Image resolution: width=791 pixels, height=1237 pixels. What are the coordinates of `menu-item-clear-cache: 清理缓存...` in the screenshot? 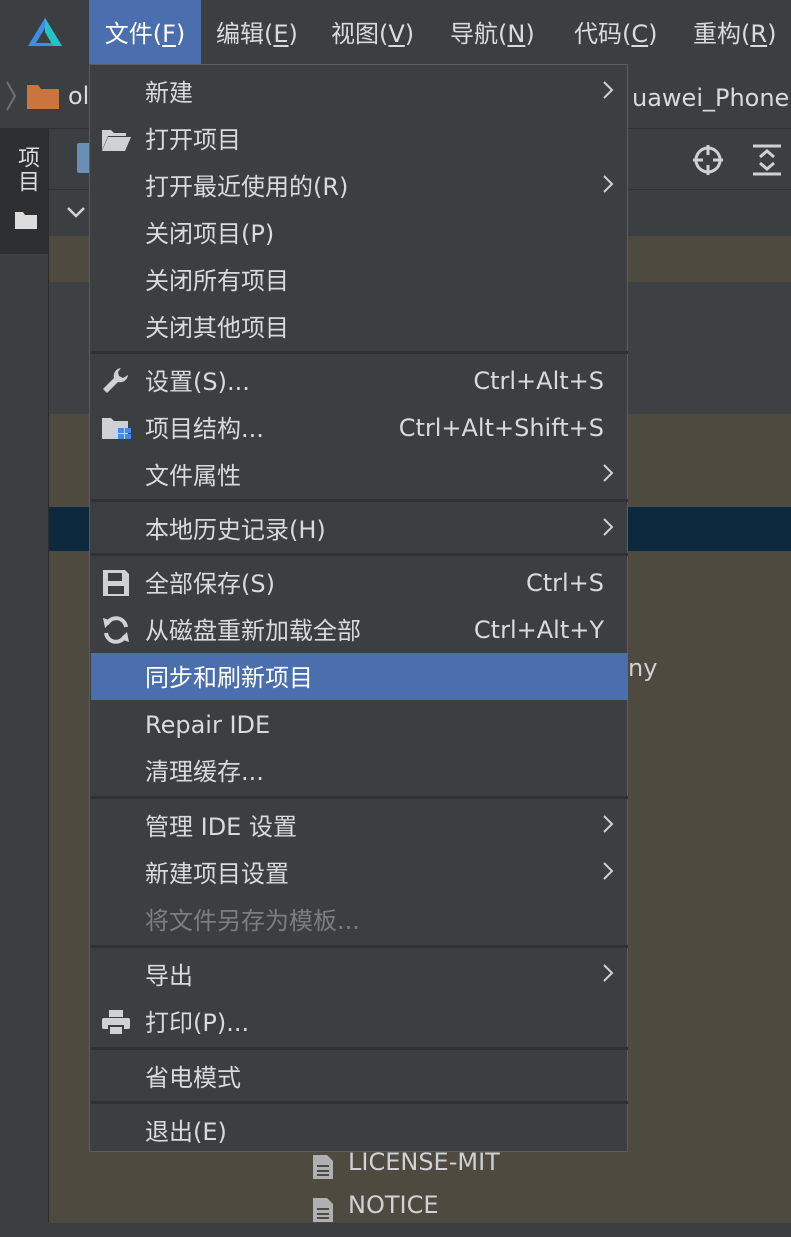 It's located at (359, 770).